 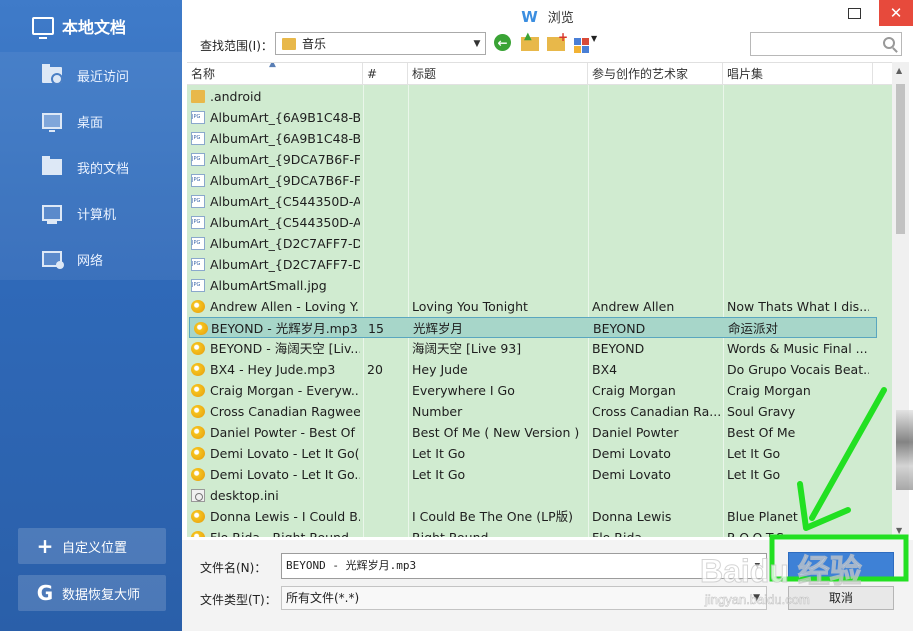 I want to click on sidebar-item-desktop: 桌面, so click(x=91, y=121).